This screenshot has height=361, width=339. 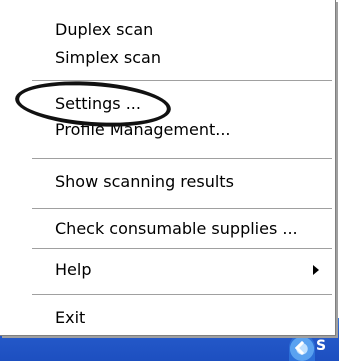 I want to click on menu-item-show-scanning-results: Show scanning results, so click(x=144, y=182).